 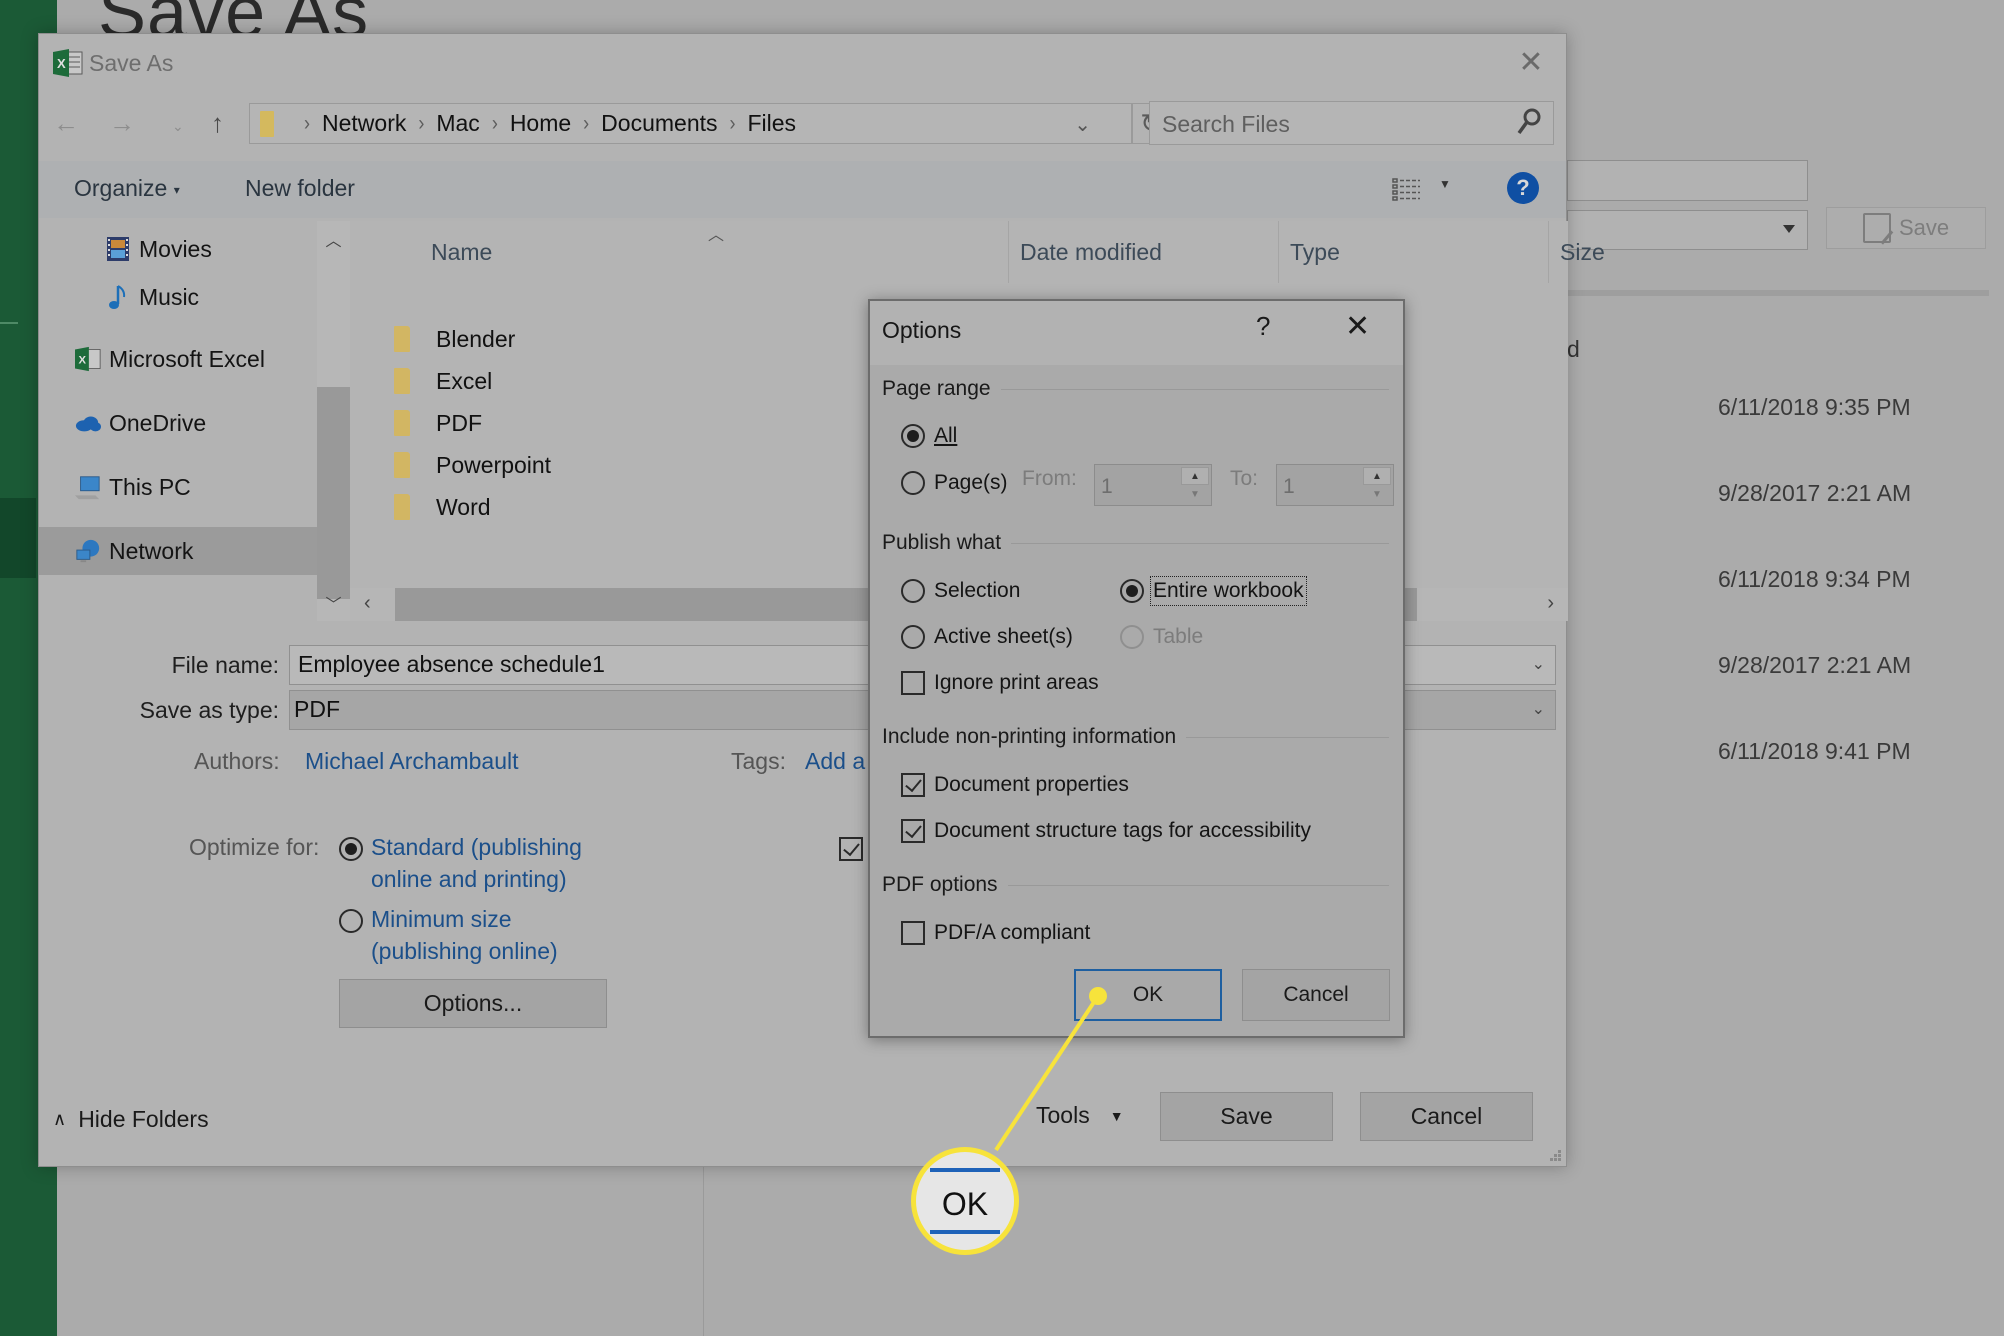 I want to click on optimize-for-label: Optimize for:, so click(x=254, y=847).